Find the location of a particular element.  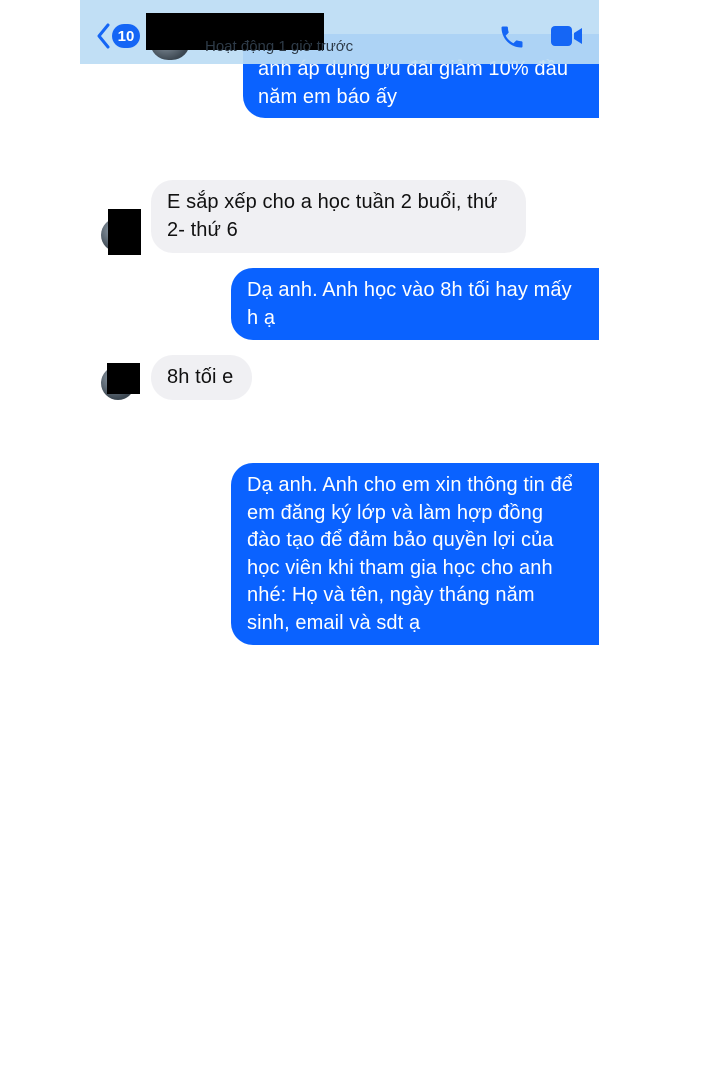

message-line: 8h tối e is located at coordinates (200, 377).